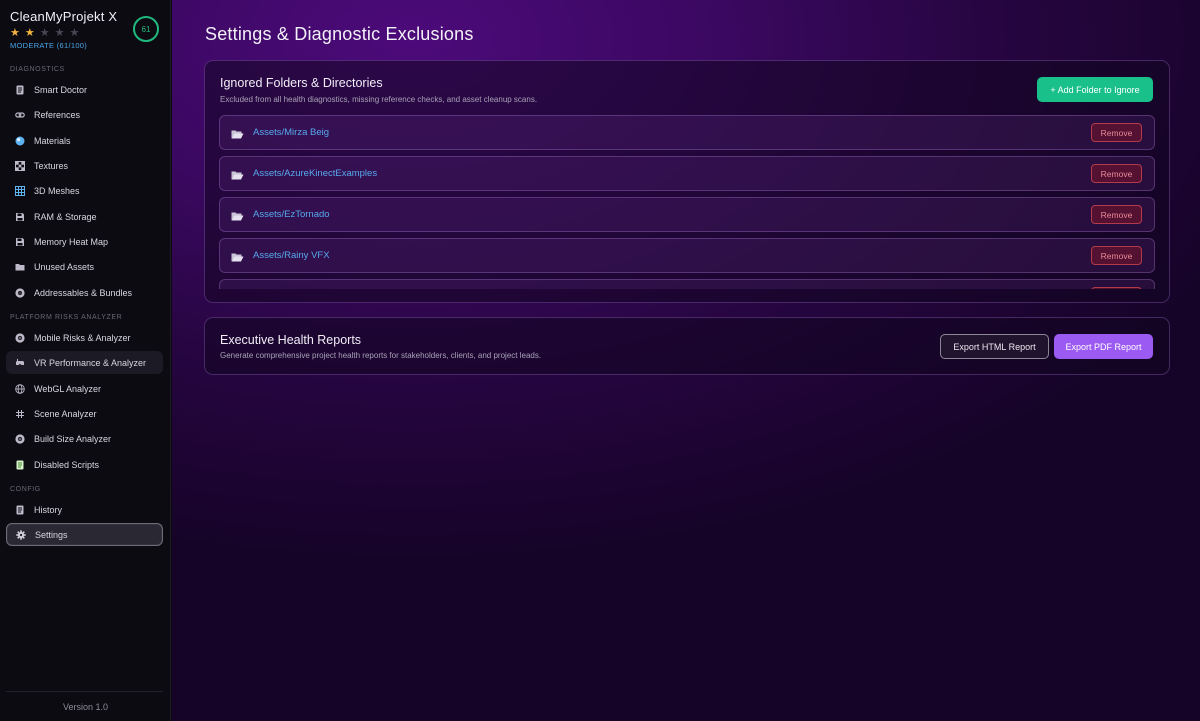 The image size is (1200, 721). I want to click on folder-path: Assets/AzureKinectExamples, so click(315, 173).